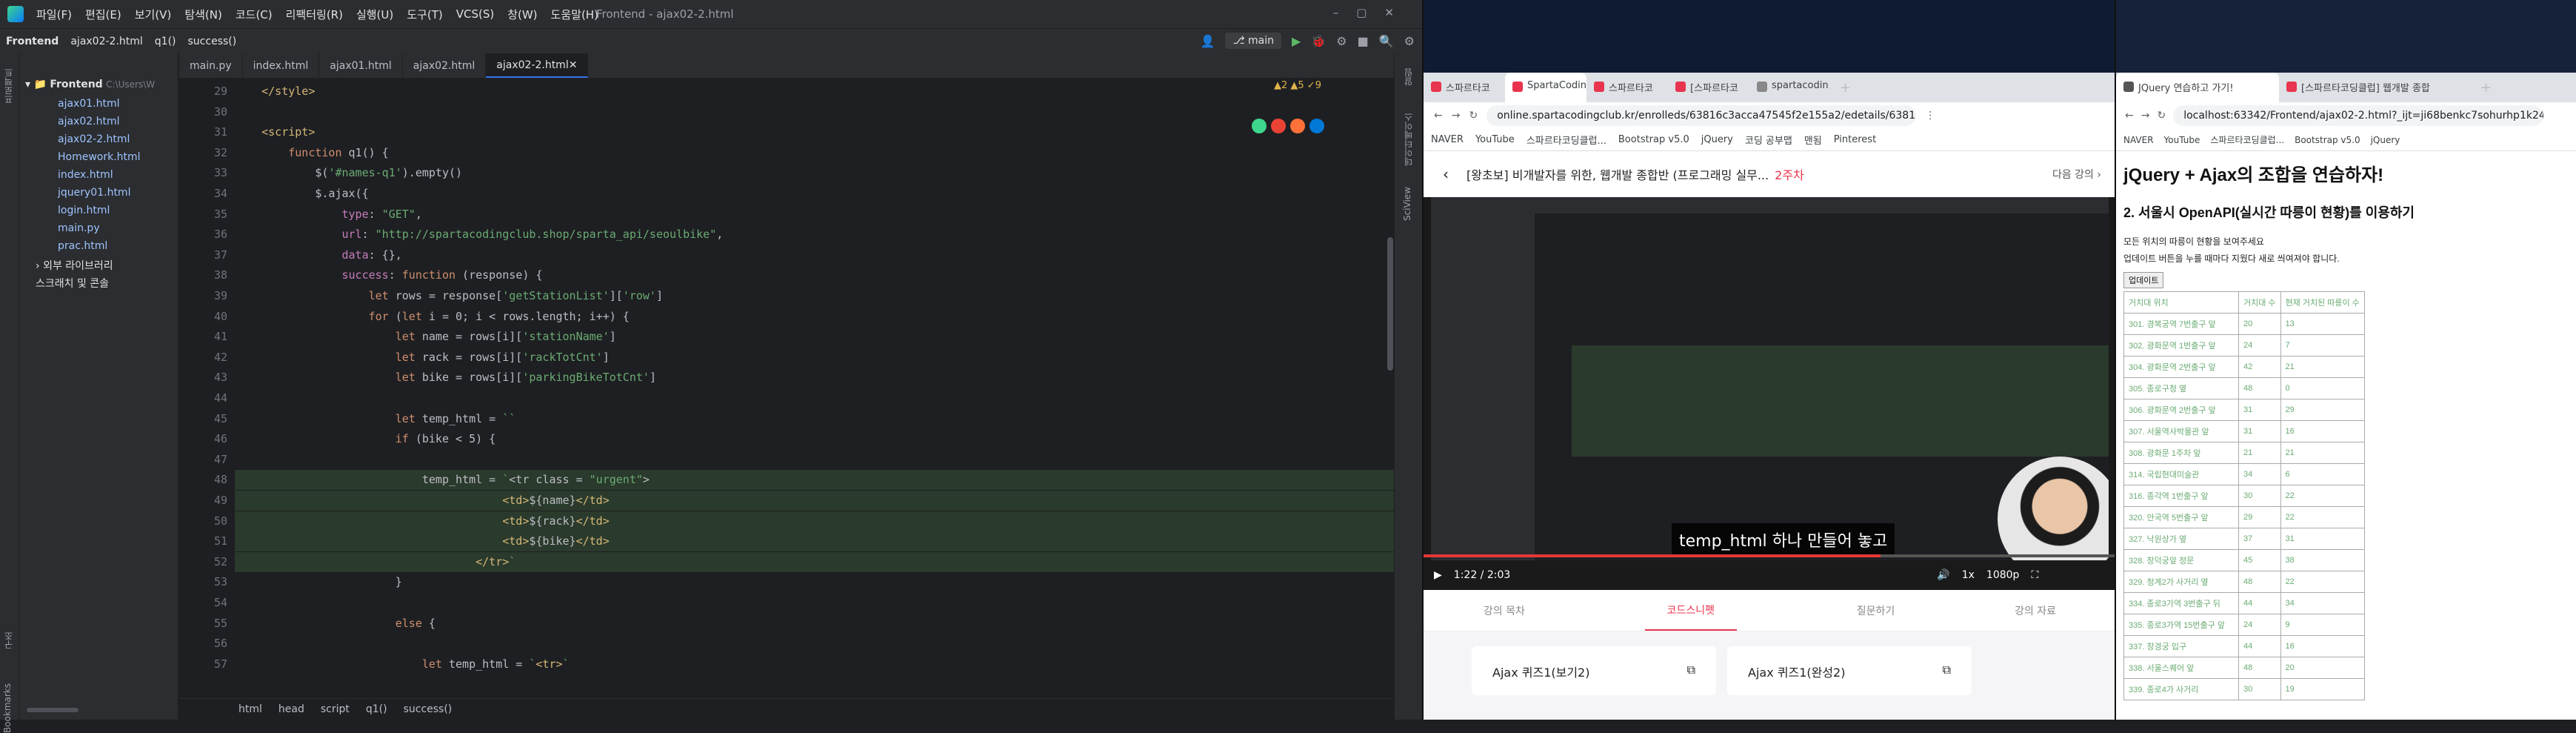 The image size is (2576, 733). Describe the element at coordinates (402, 664) in the screenshot. I see `code-line: let temp_html = `<tr>`` at that location.